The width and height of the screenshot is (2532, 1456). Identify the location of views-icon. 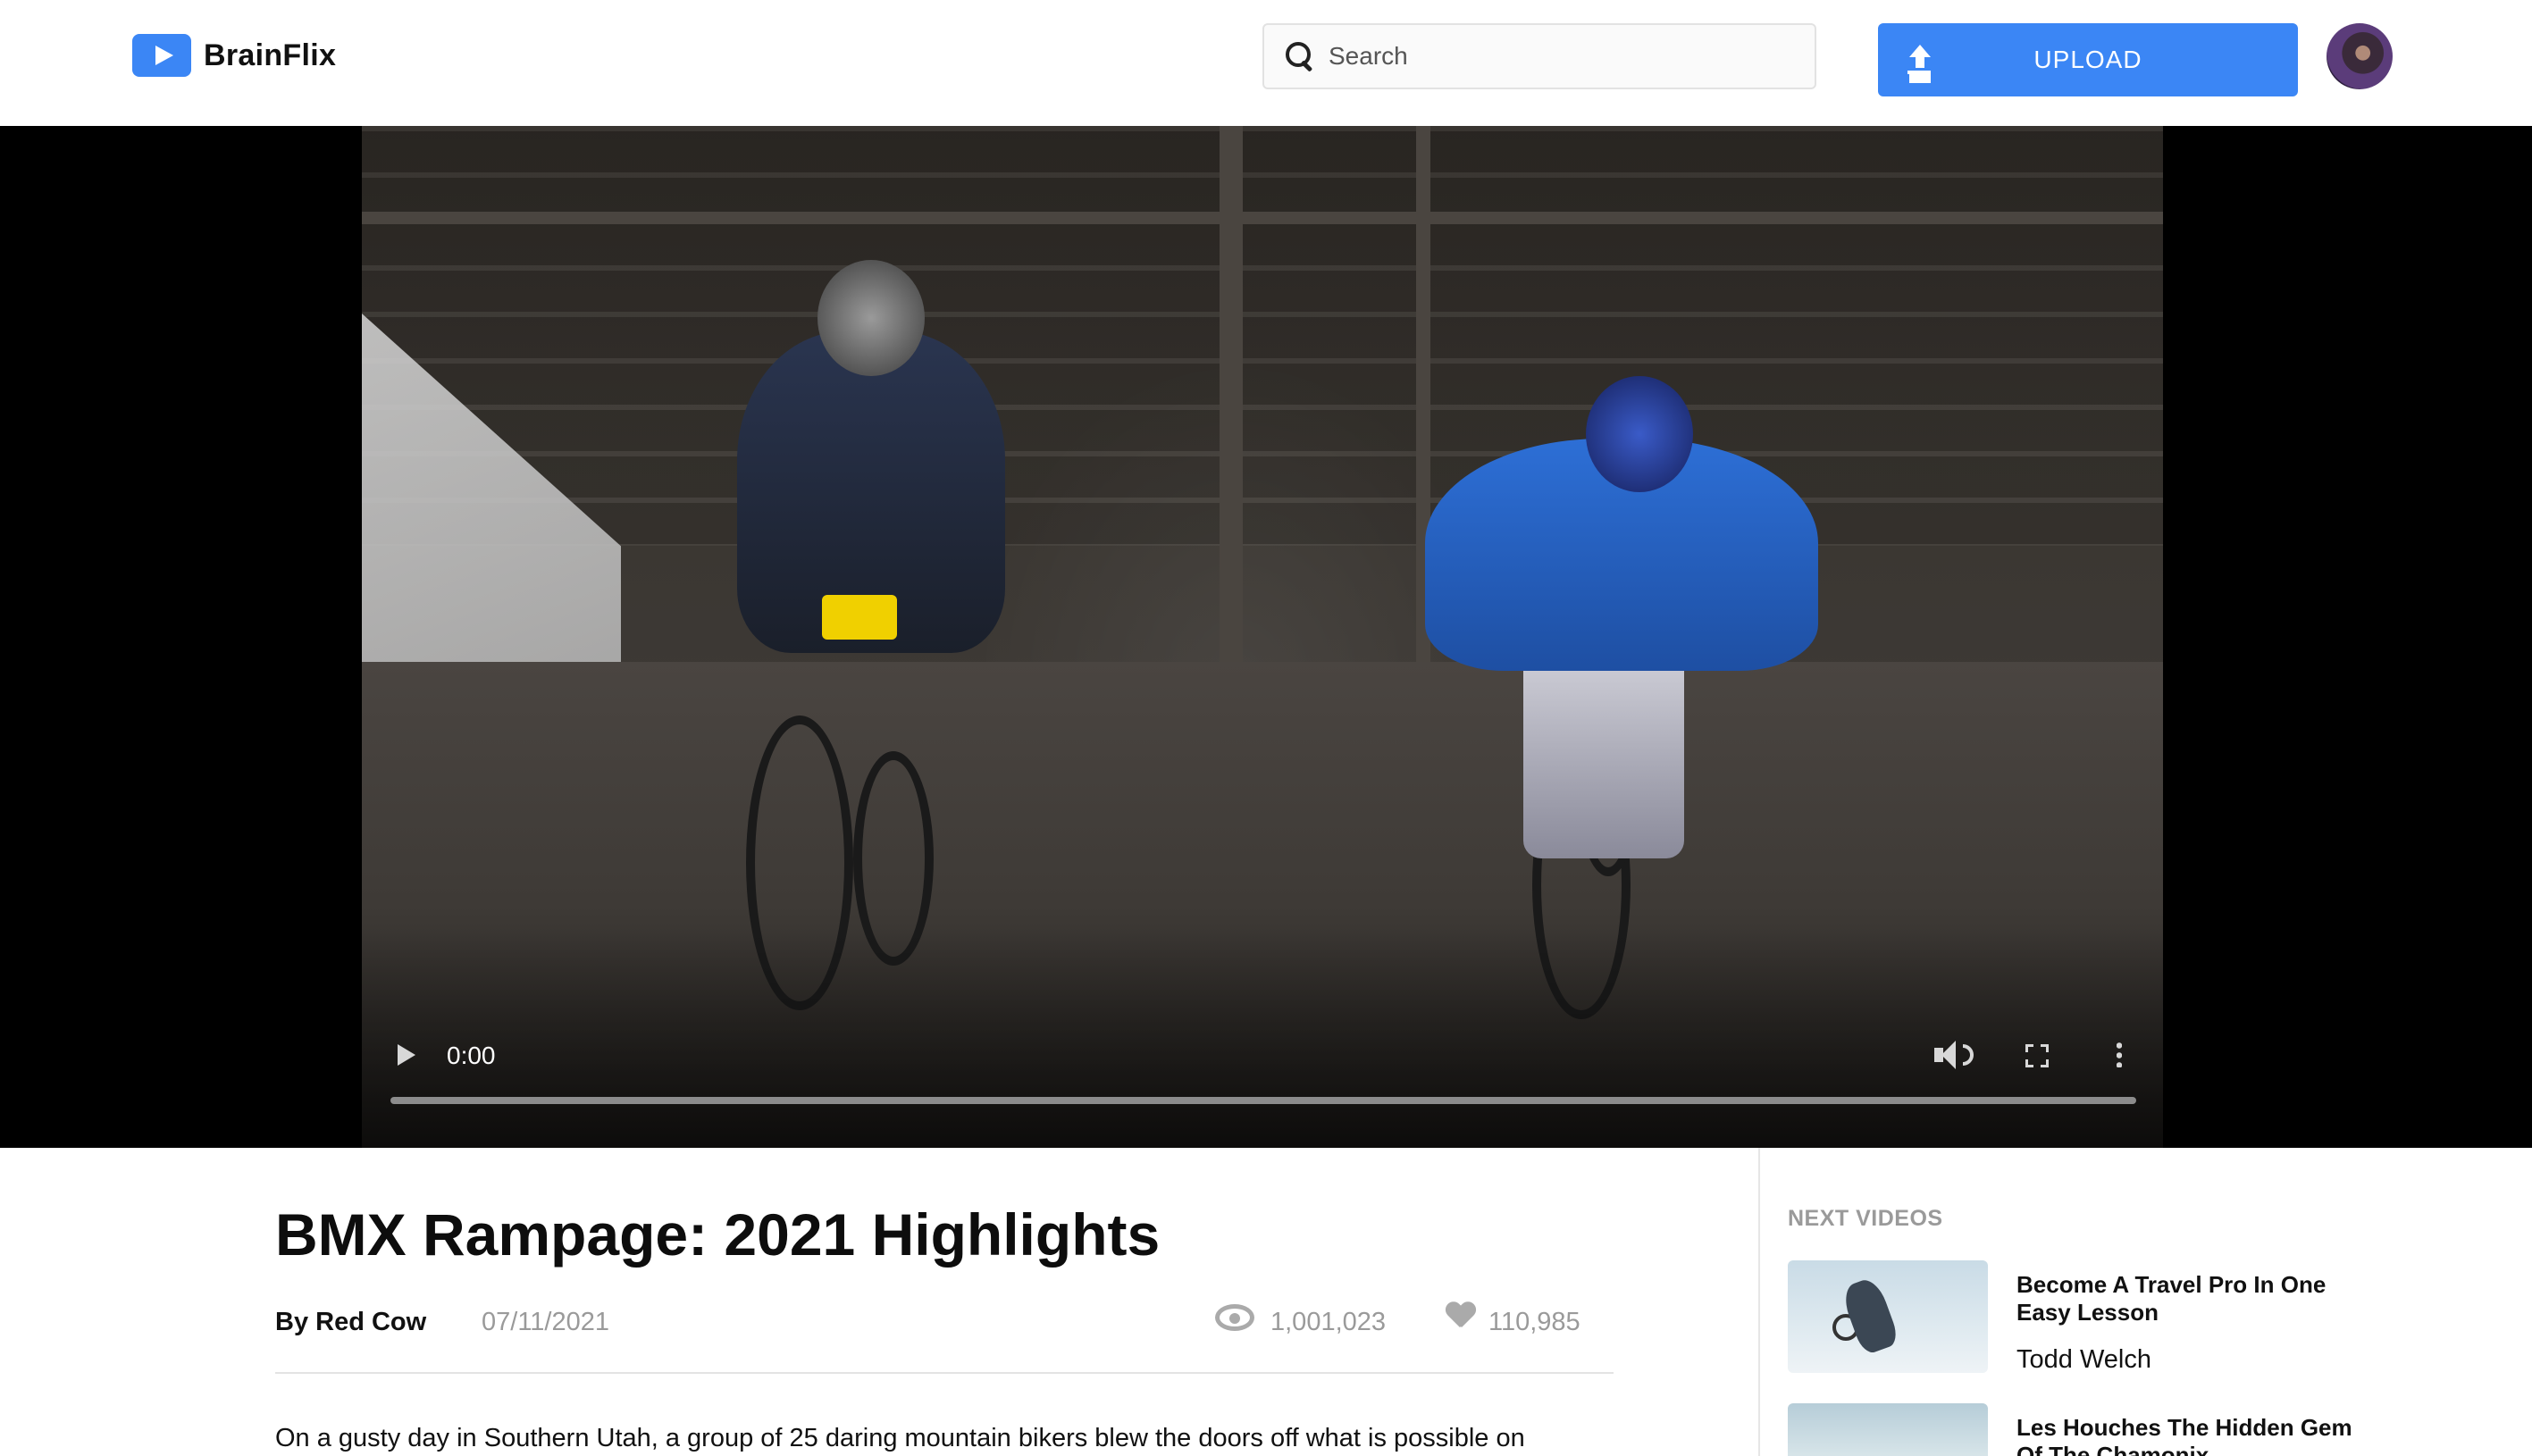
(1235, 1317).